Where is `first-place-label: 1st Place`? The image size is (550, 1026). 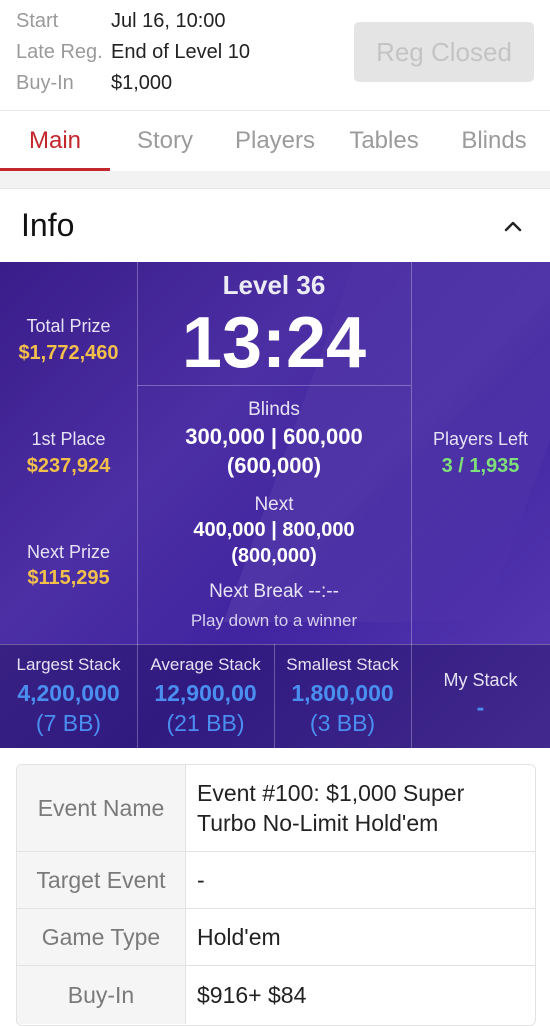
first-place-label: 1st Place is located at coordinates (68, 439).